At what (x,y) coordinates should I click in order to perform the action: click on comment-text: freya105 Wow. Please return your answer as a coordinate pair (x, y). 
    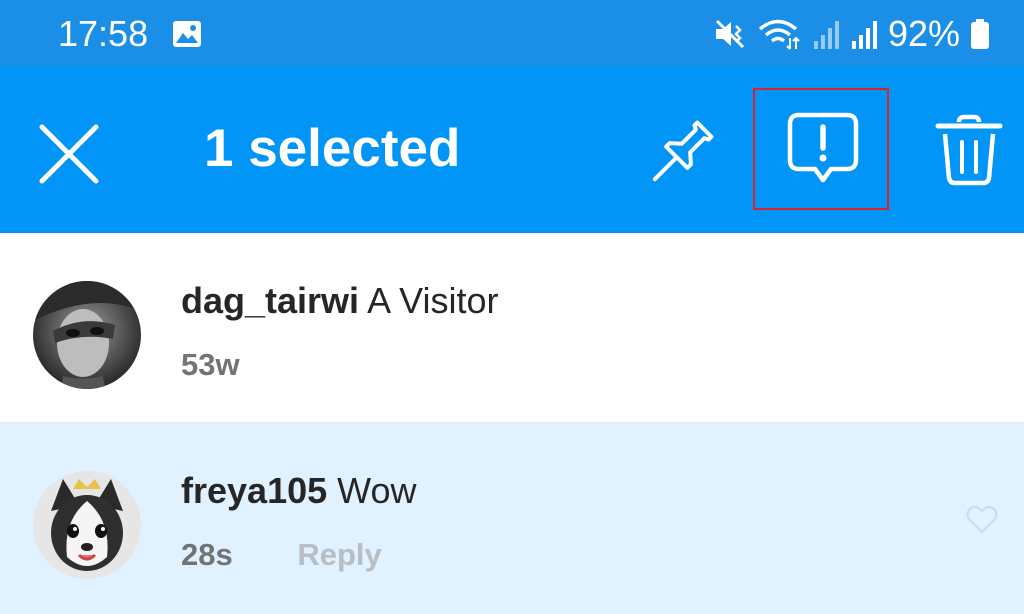
    Looking at the image, I should click on (299, 491).